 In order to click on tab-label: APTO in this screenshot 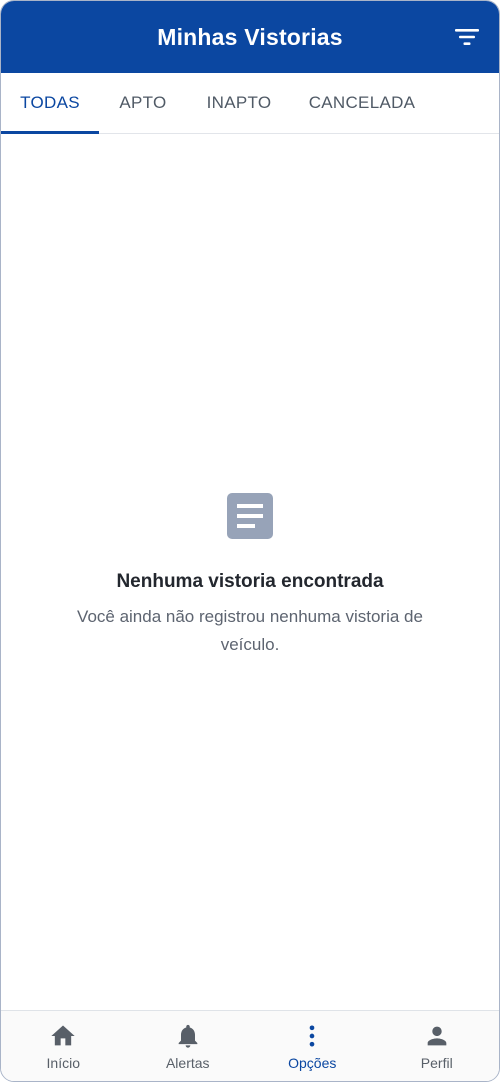, I will do `click(143, 102)`.